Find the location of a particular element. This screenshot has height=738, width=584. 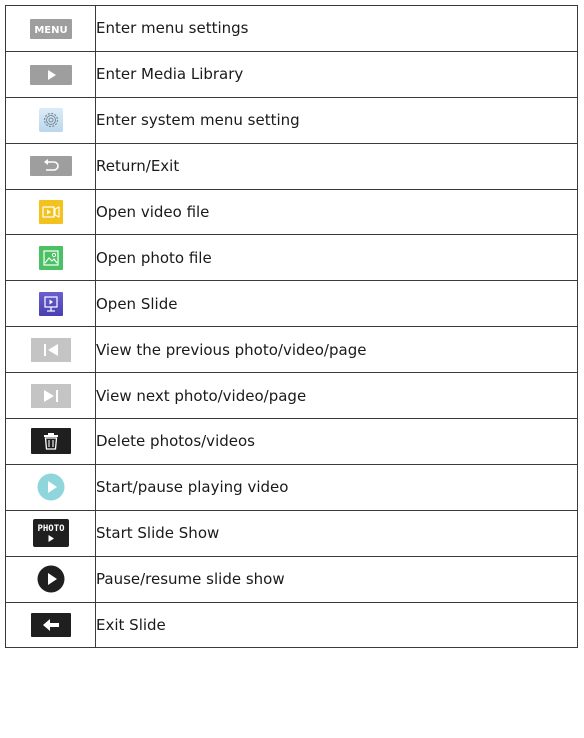

table-row: PHOTO Start Slide Show is located at coordinates (291, 533).